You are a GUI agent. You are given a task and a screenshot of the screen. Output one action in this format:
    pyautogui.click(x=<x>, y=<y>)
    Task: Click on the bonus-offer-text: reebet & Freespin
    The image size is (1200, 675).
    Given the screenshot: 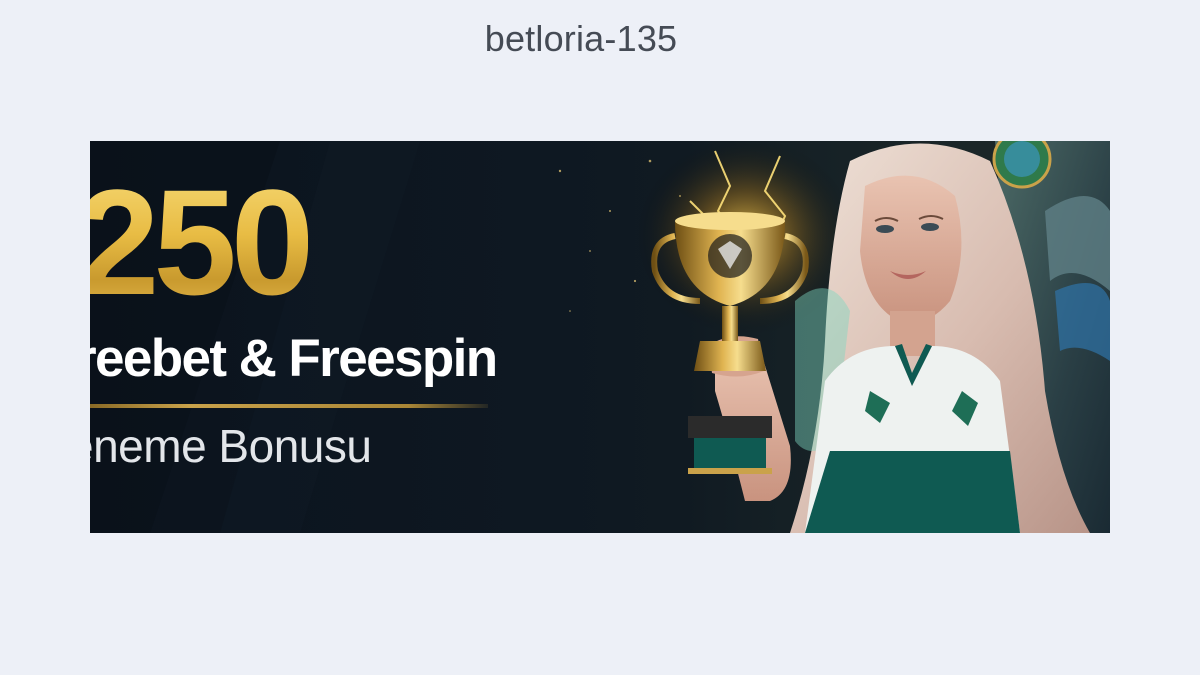 What is the action you would take?
    pyautogui.click(x=294, y=358)
    